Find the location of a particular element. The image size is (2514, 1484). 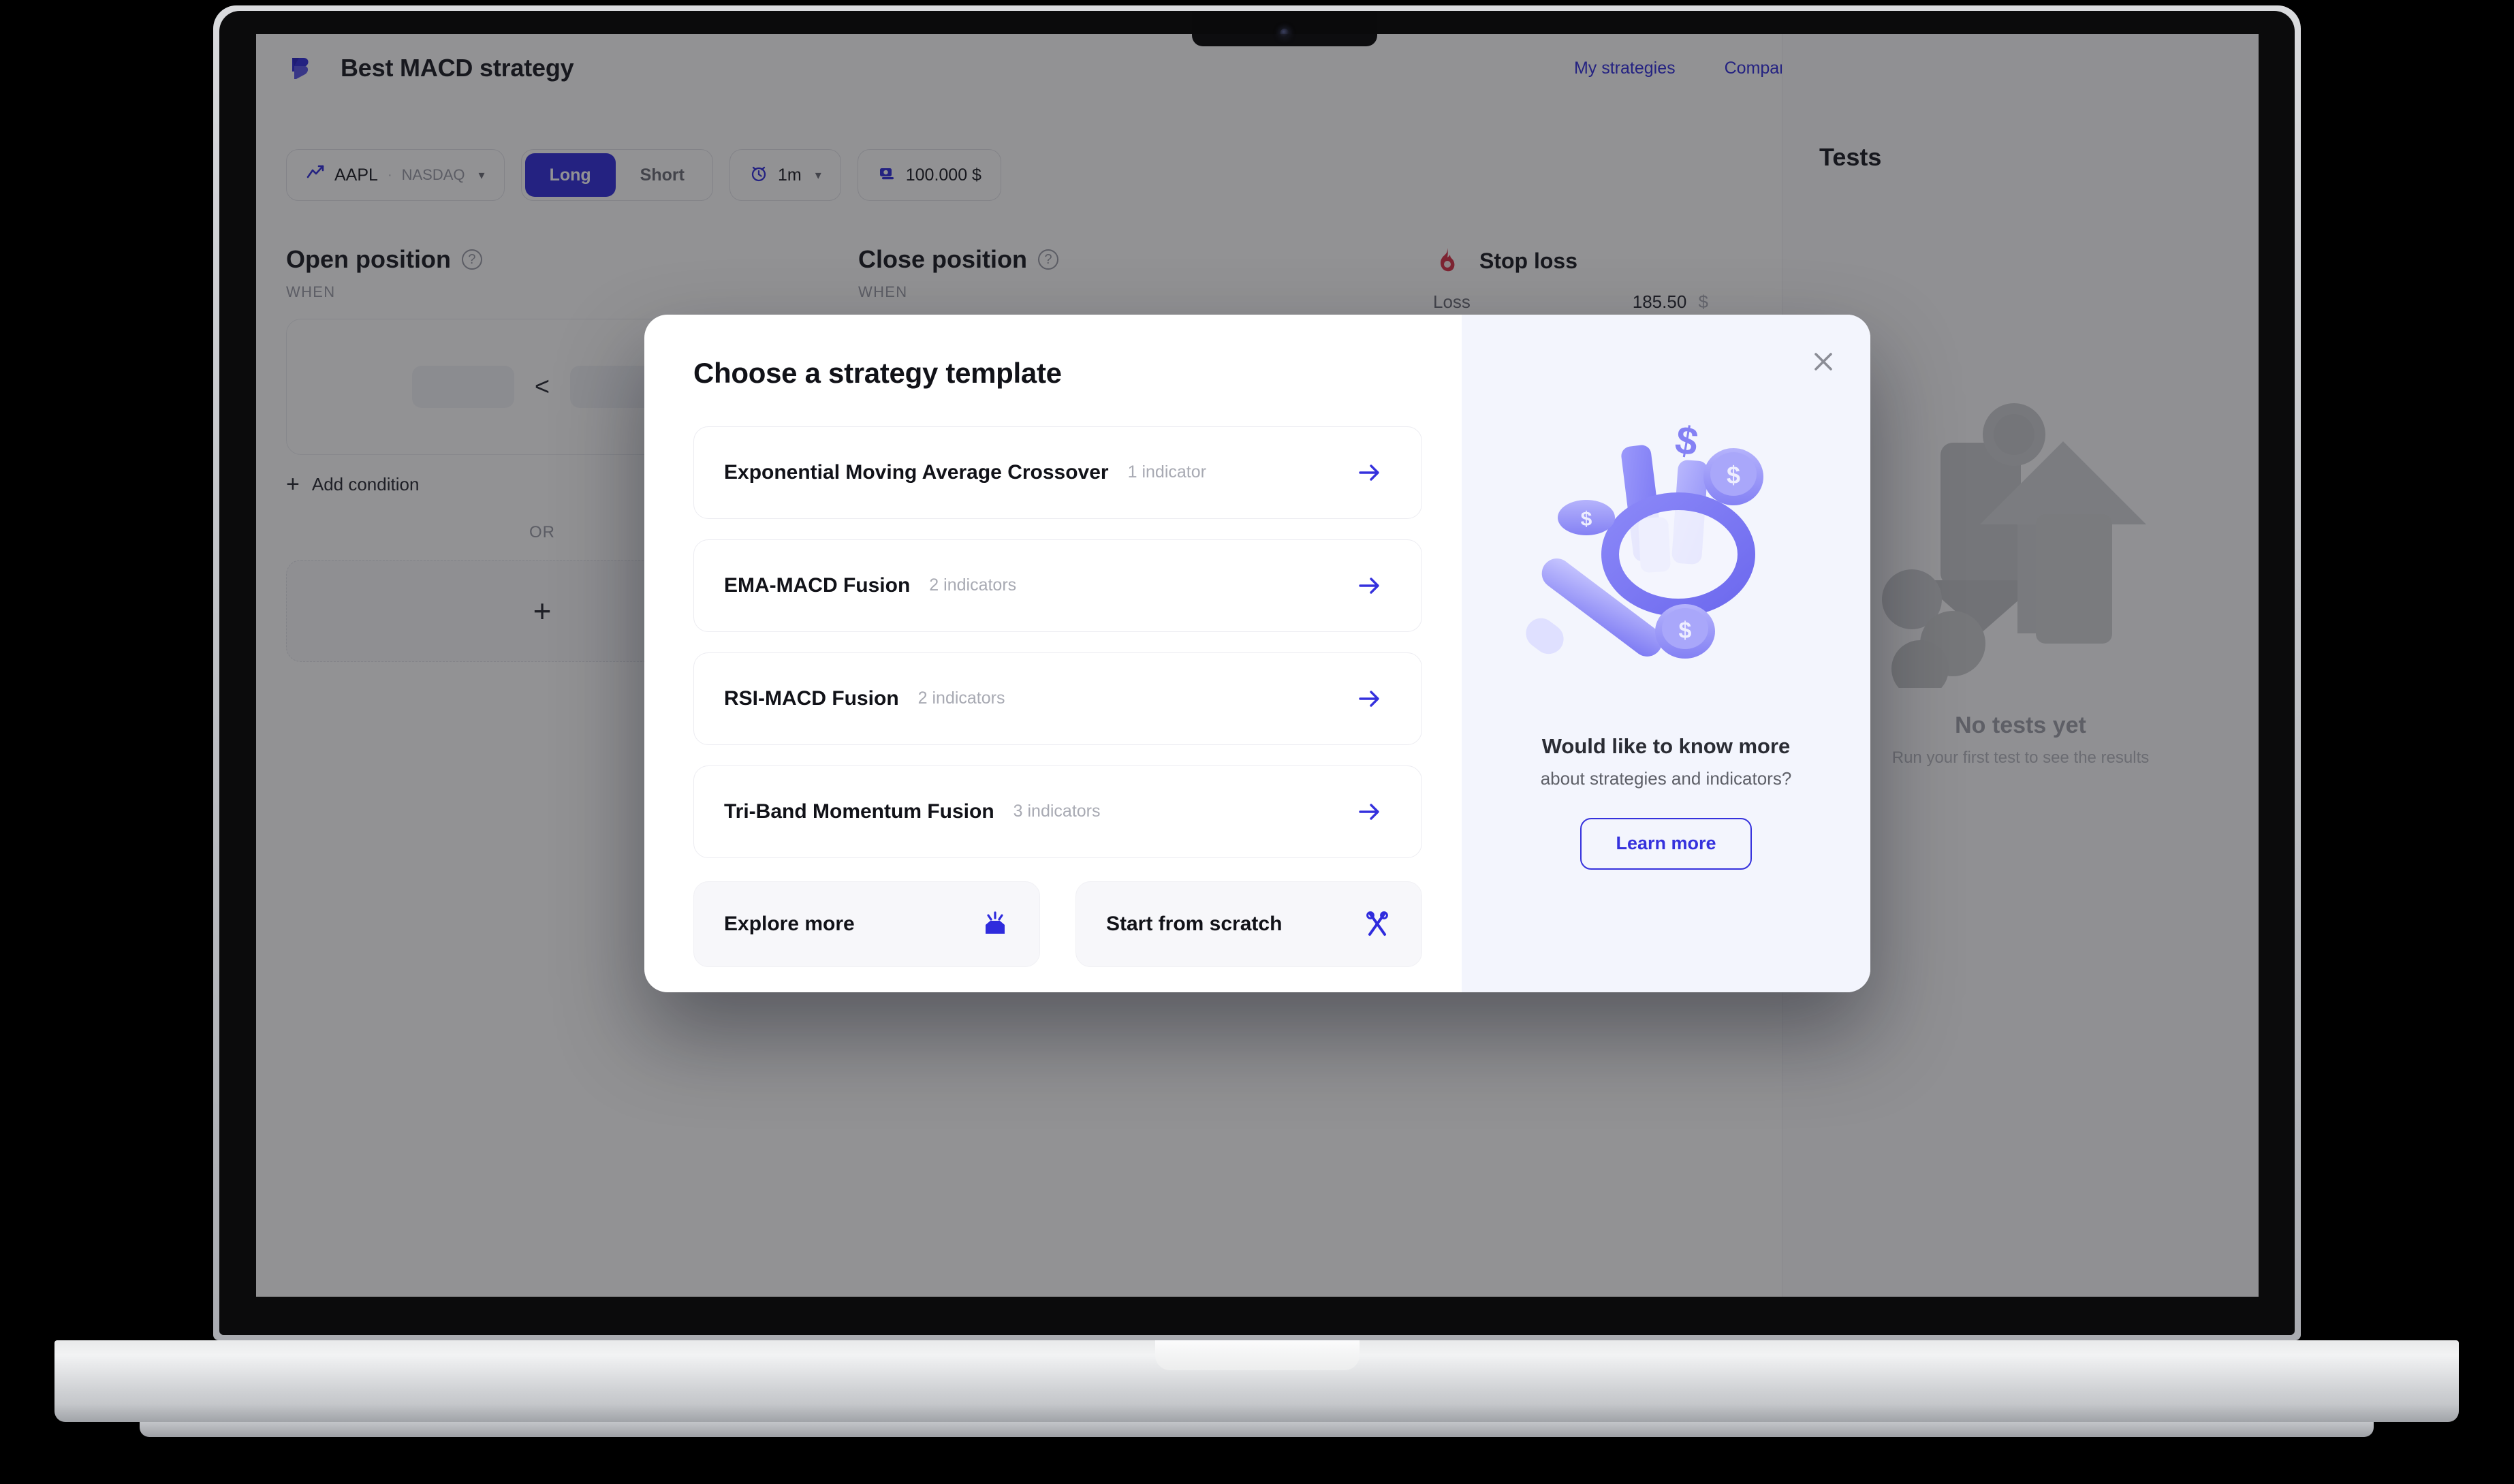

template-item-tri-band-momentum-fusion: Tri-Band Momentum Fusion 3 indicators is located at coordinates (1057, 811).